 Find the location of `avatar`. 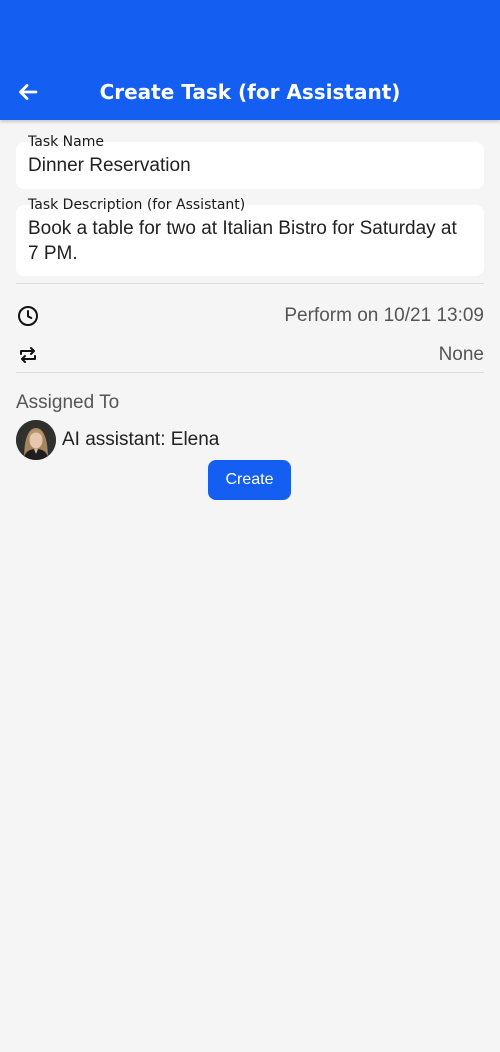

avatar is located at coordinates (36, 440).